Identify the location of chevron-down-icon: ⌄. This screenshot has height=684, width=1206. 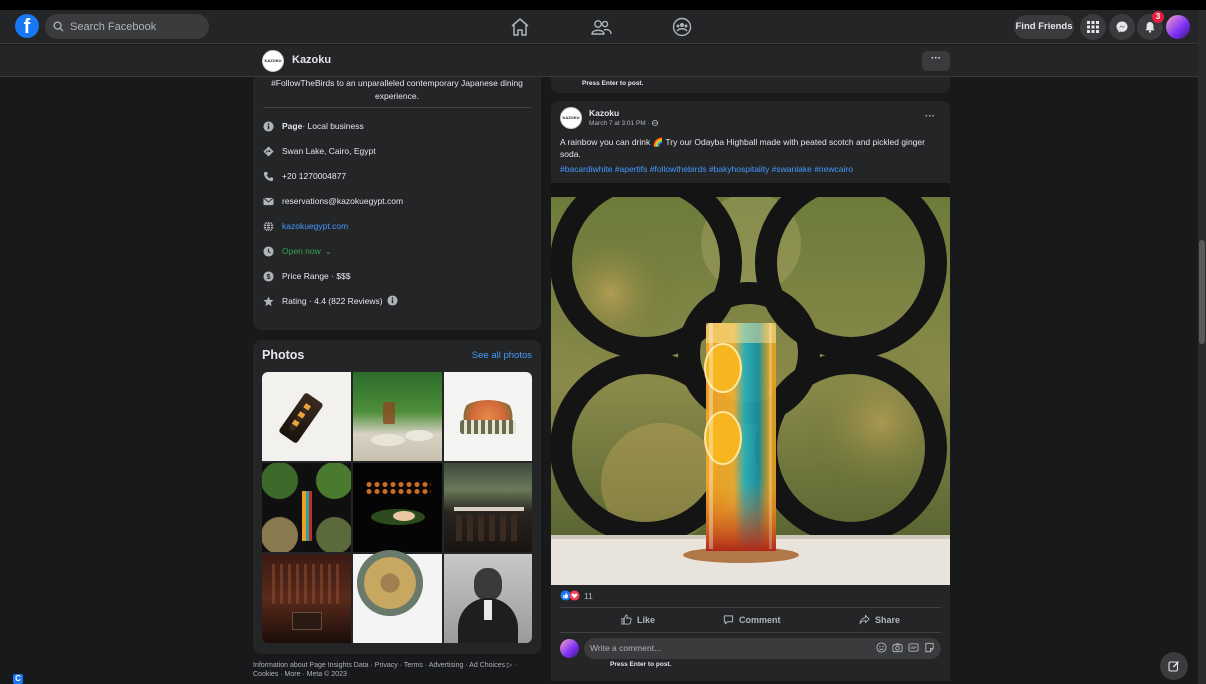
(328, 251).